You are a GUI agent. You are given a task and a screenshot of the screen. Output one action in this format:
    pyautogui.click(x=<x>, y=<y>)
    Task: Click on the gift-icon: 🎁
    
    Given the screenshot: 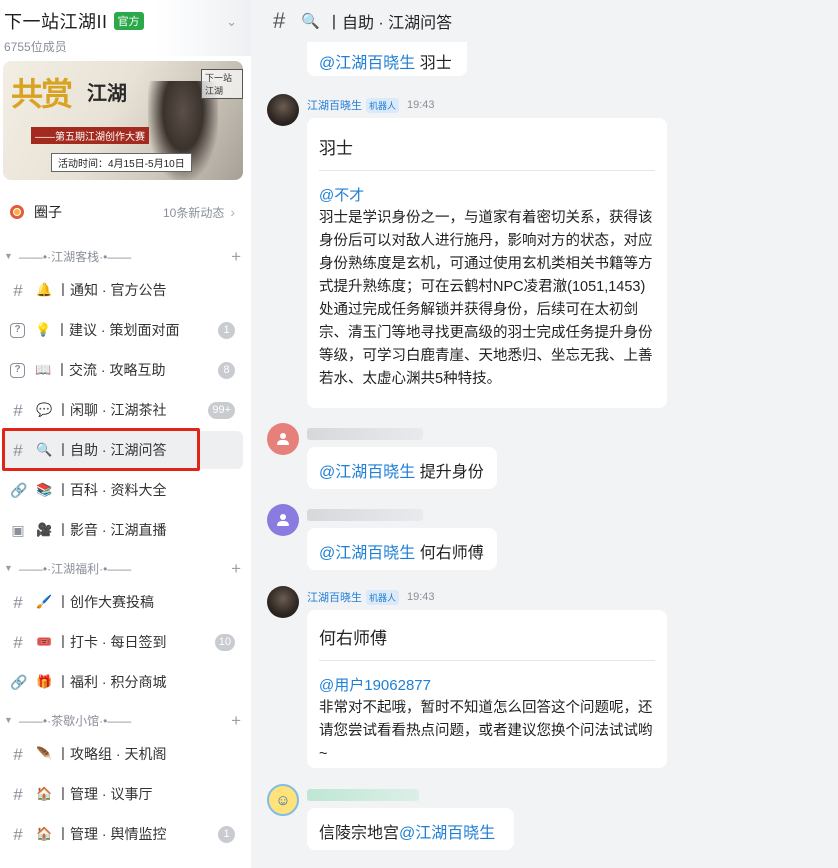 What is the action you would take?
    pyautogui.click(x=44, y=681)
    